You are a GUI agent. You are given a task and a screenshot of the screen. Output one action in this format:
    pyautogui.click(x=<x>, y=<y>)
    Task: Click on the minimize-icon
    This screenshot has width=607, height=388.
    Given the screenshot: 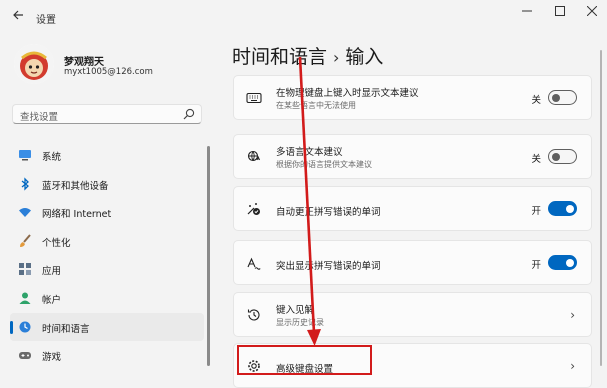 What is the action you would take?
    pyautogui.click(x=527, y=11)
    